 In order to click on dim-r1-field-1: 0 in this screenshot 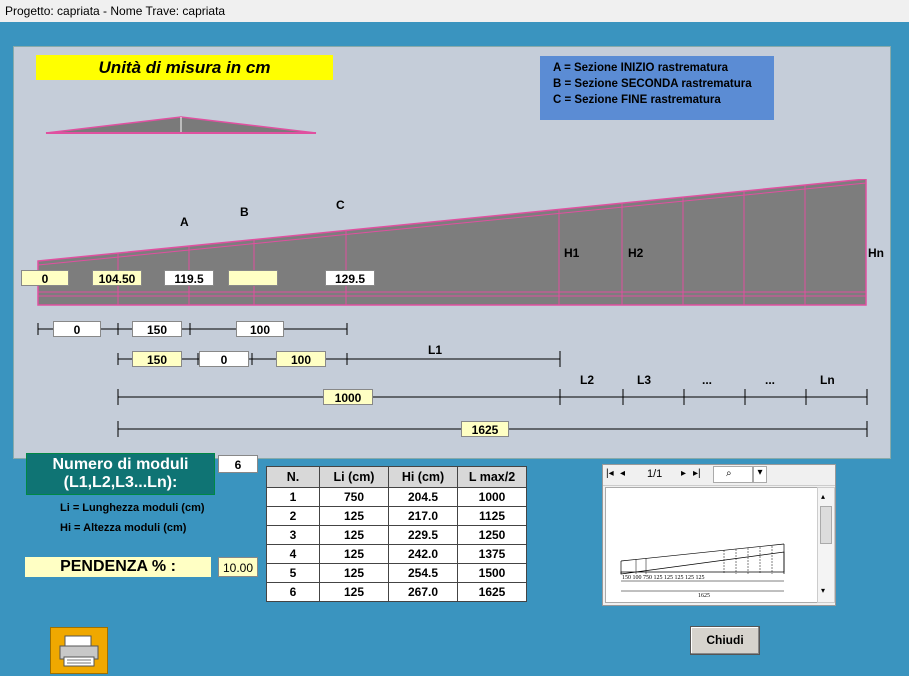, I will do `click(77, 329)`.